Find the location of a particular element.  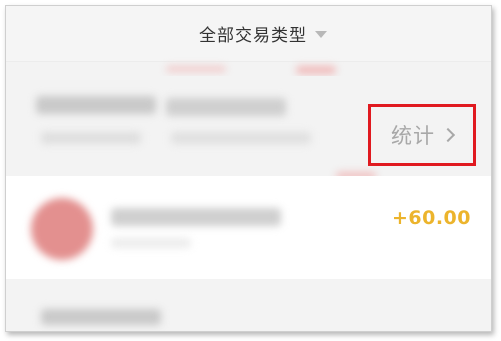

filter-label: 全部交易类型 is located at coordinates (253, 35).